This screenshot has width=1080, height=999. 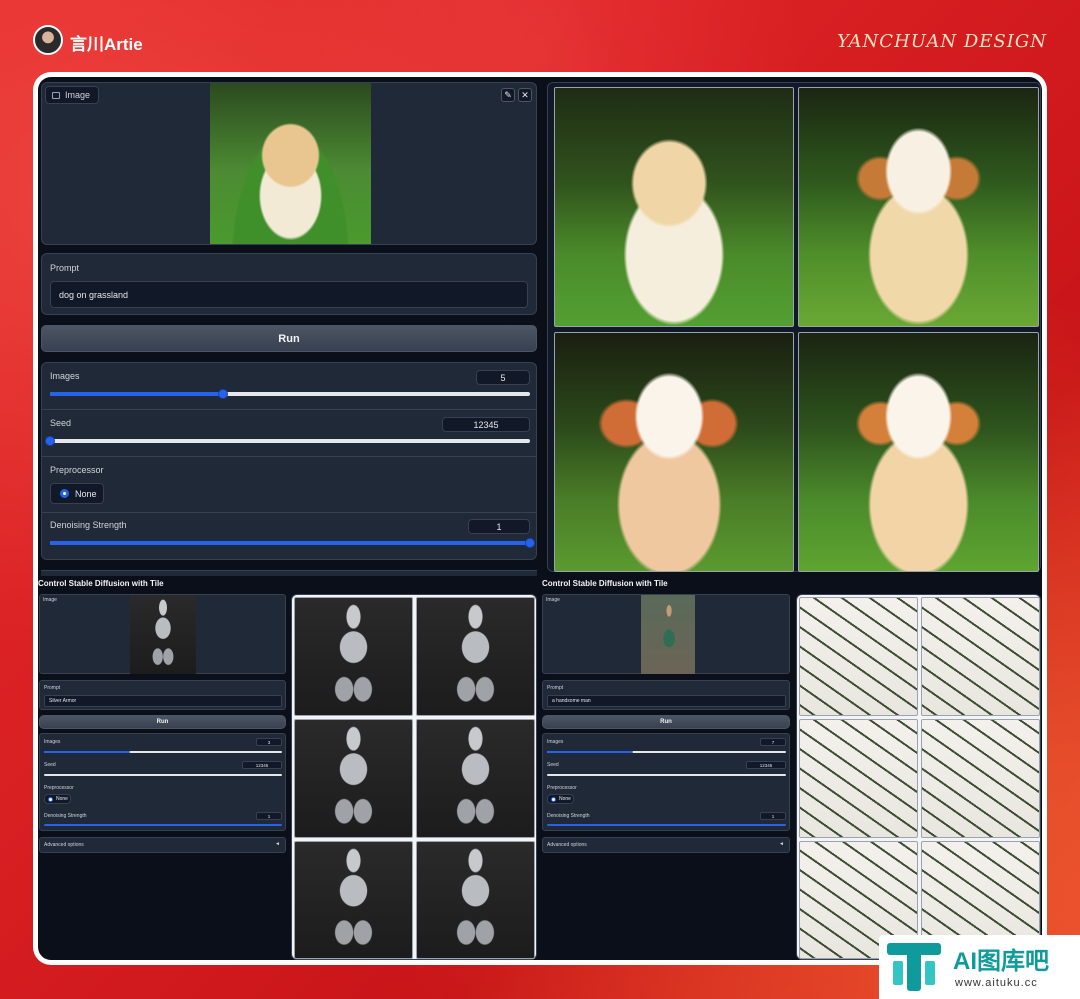 What do you see at coordinates (50, 441) in the screenshot?
I see `seed-slider-thumb` at bounding box center [50, 441].